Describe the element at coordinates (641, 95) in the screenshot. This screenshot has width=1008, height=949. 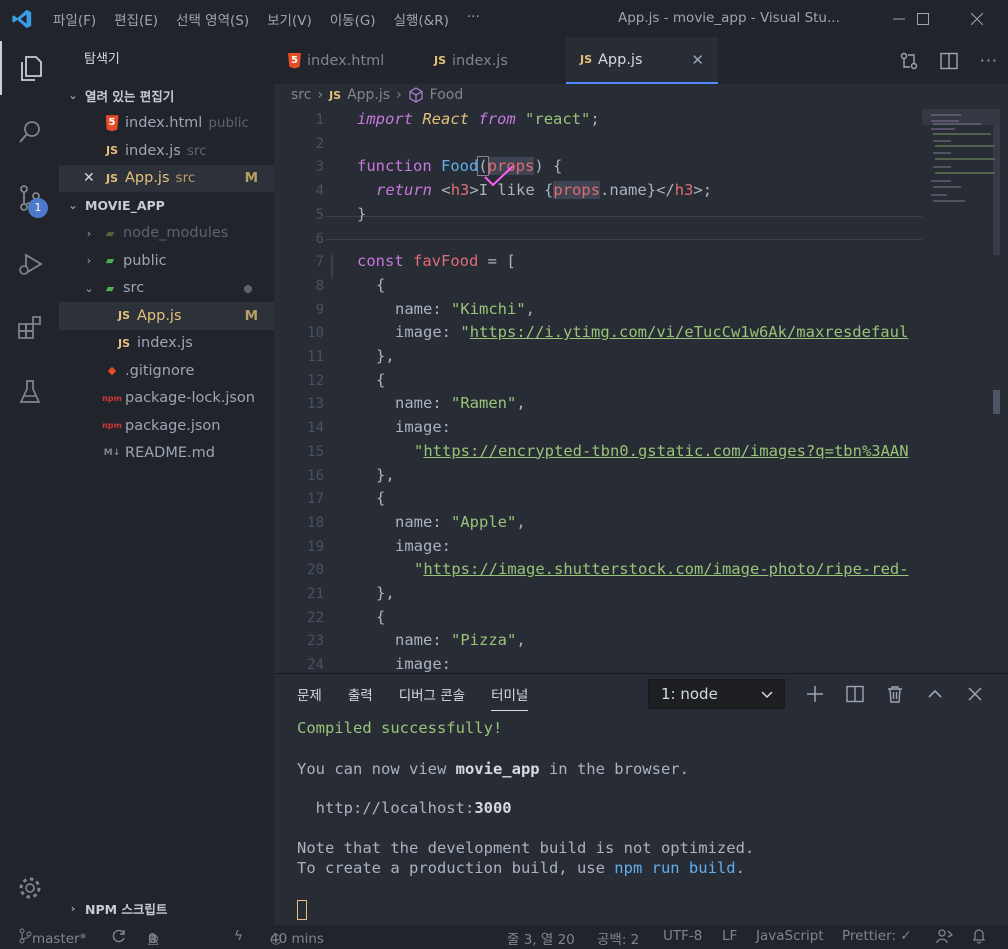
I see `breadcrumb: src › JS App.js › Food` at that location.